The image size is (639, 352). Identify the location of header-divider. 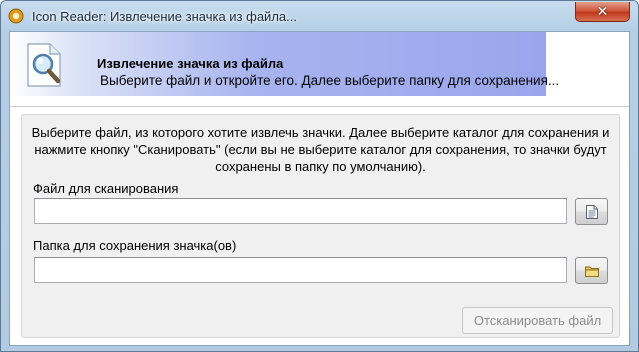
(319, 106).